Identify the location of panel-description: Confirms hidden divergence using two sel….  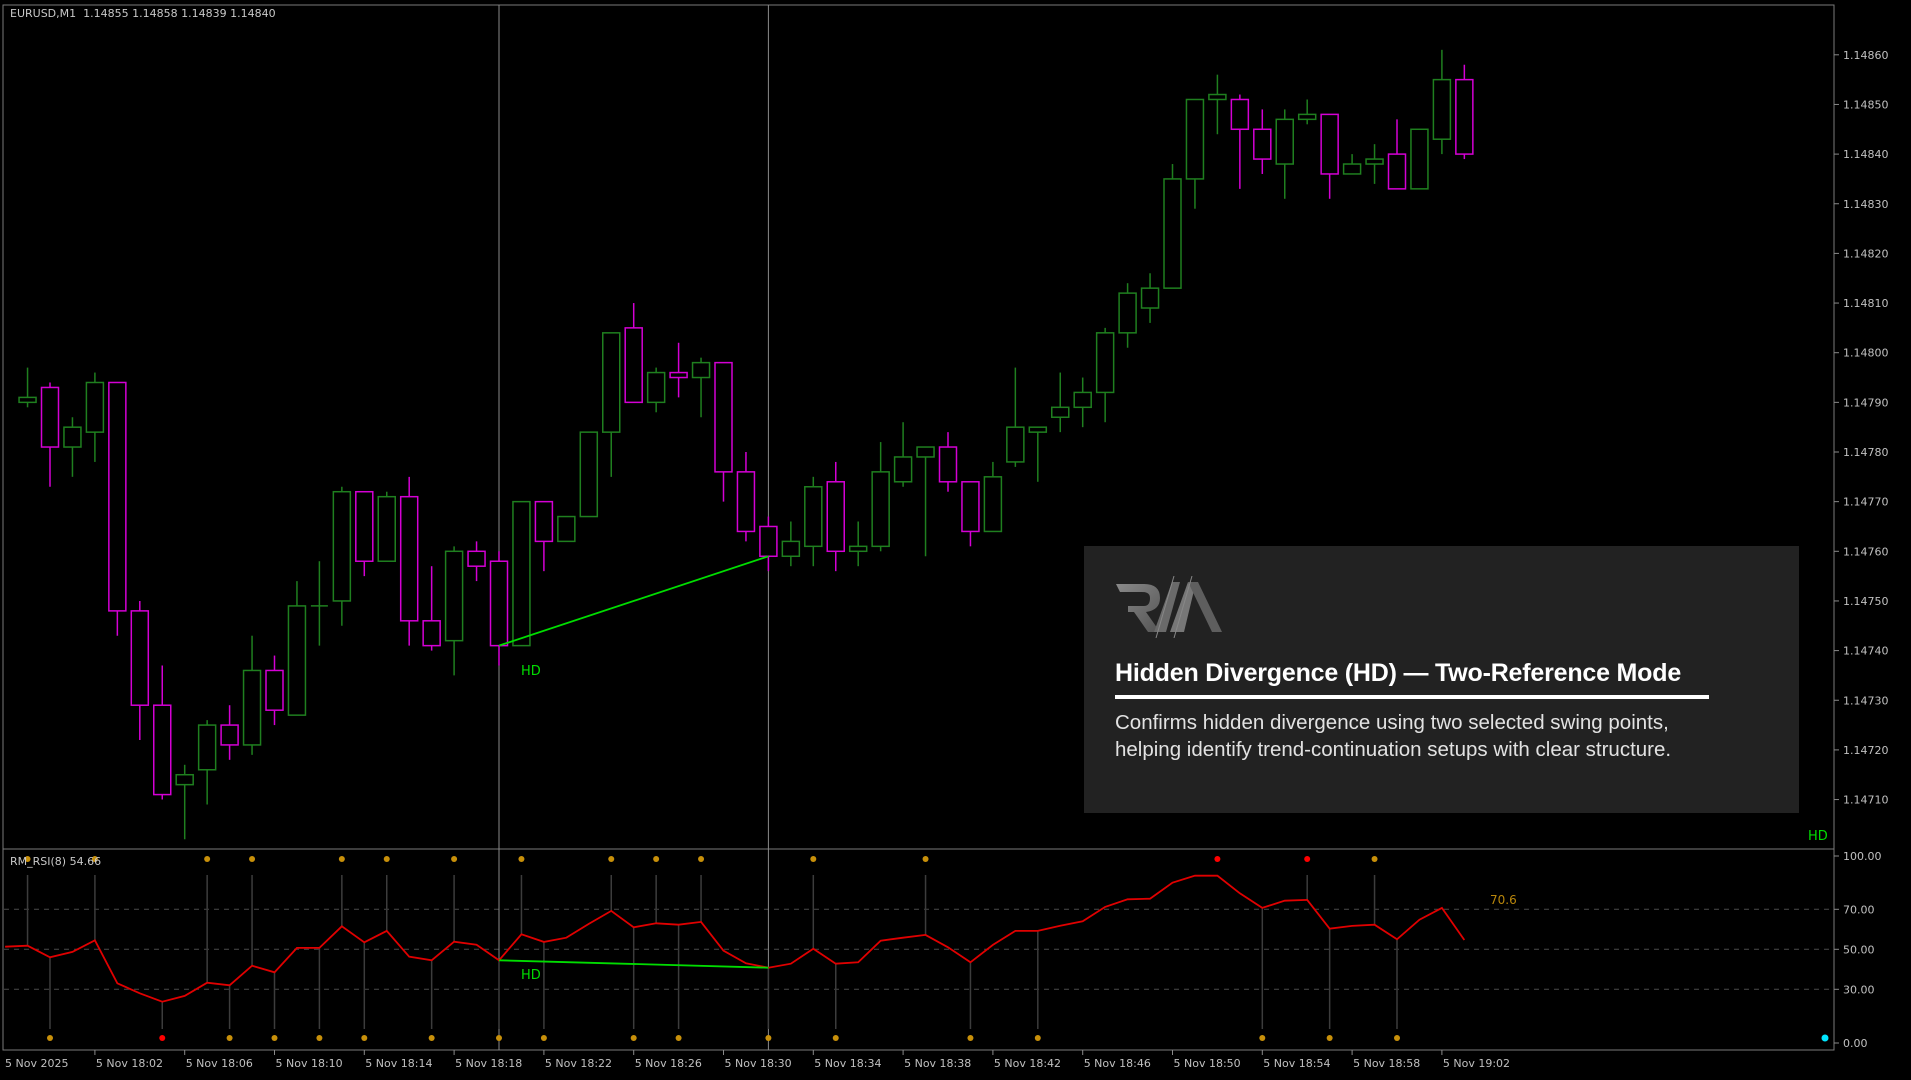
(1393, 736).